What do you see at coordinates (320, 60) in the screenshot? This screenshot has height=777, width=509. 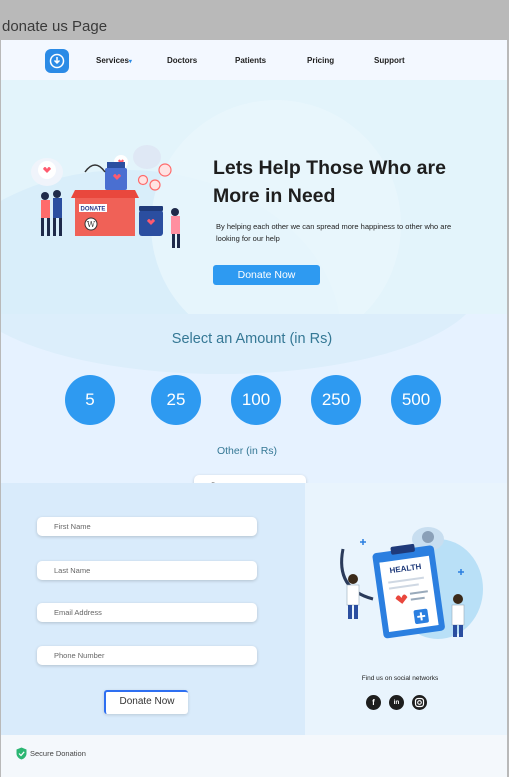 I see `nav-item-pricing: Pricing` at bounding box center [320, 60].